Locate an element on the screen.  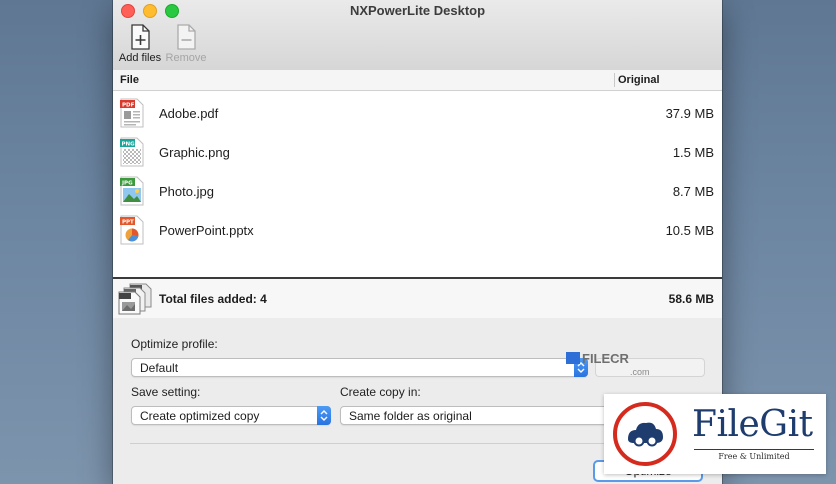
file-name: PowerPoint.pptx is located at coordinates (206, 230).